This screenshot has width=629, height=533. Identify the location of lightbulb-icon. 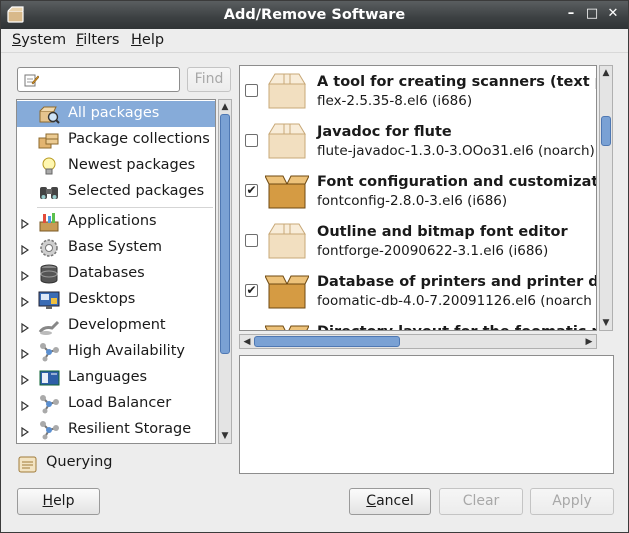
(49, 166).